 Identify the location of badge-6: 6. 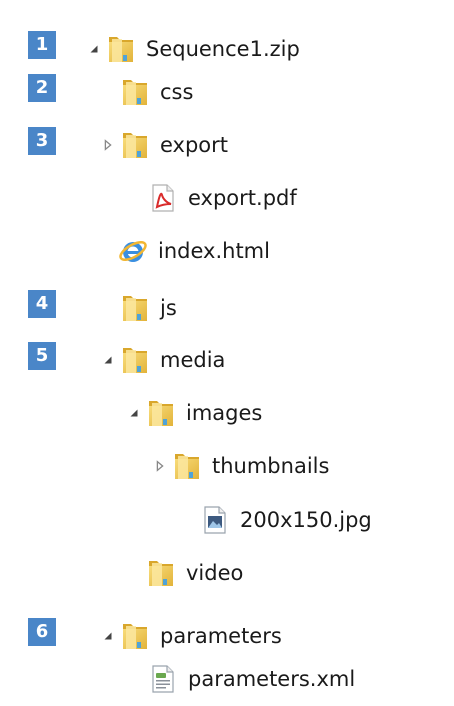
(42, 632).